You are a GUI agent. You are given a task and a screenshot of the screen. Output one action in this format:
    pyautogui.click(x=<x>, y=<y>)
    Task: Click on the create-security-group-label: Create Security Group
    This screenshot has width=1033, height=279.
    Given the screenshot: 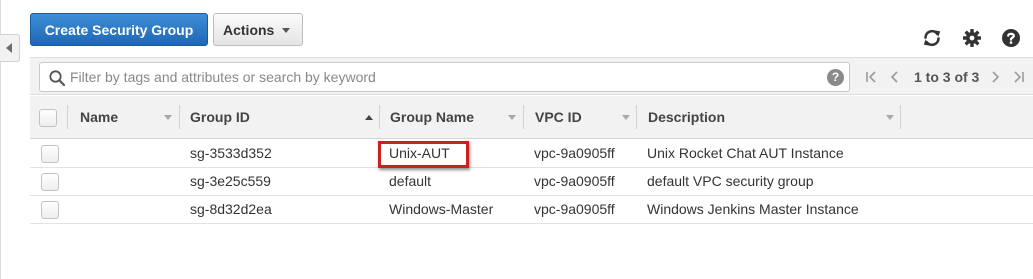 What is the action you would take?
    pyautogui.click(x=119, y=29)
    